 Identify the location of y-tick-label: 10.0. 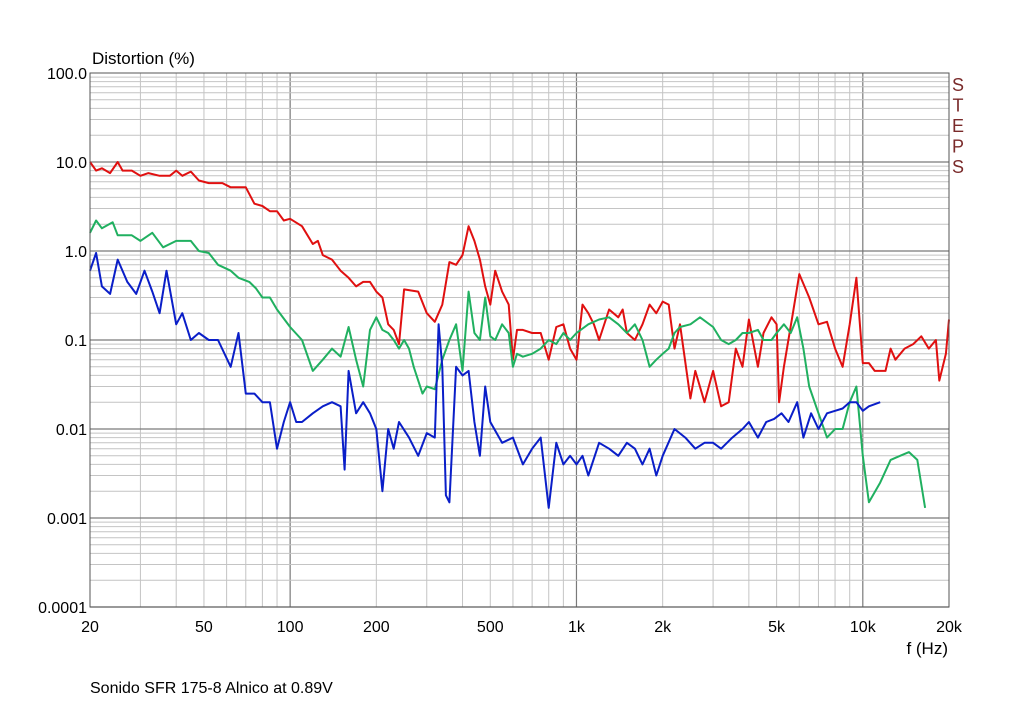
(71, 163).